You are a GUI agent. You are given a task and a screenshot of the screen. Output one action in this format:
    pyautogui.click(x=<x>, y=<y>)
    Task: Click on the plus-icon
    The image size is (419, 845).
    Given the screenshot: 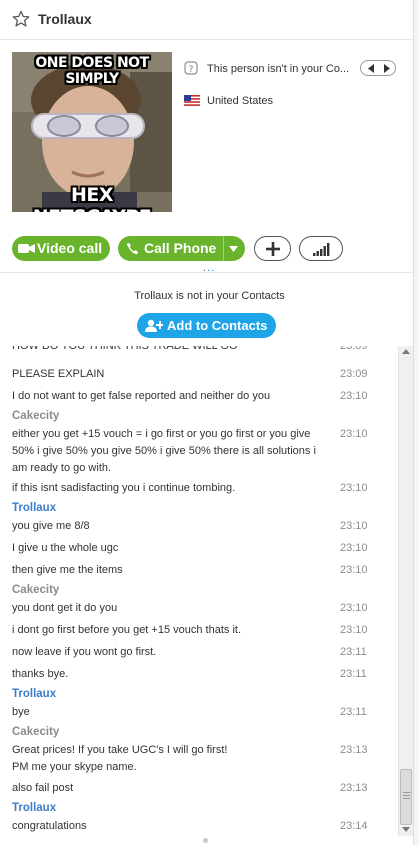 What is the action you would take?
    pyautogui.click(x=273, y=249)
    